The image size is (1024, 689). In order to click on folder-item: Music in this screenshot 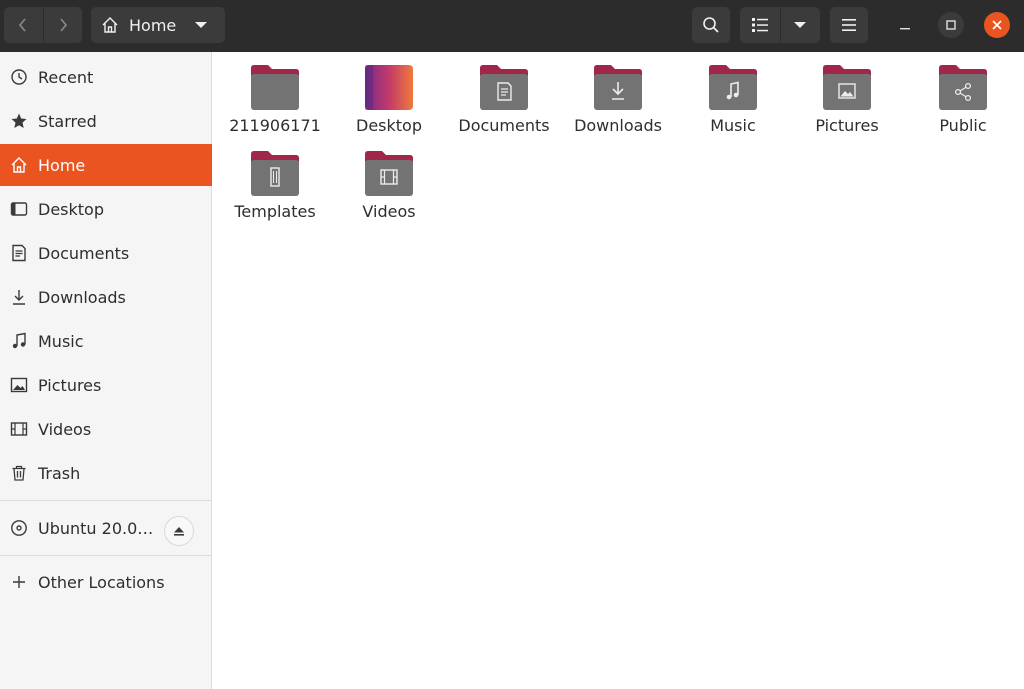, I will do `click(733, 94)`.